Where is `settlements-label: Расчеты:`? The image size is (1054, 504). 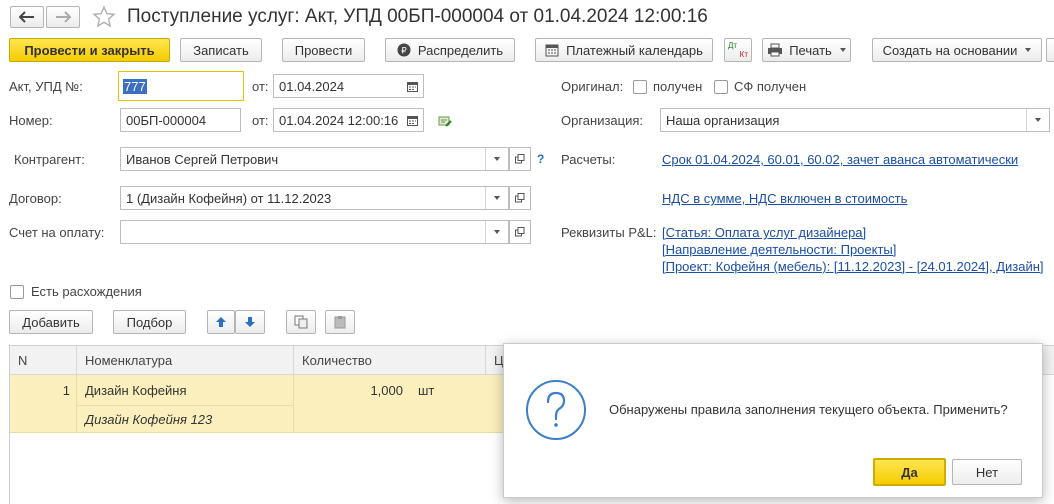
settlements-label: Расчеты: is located at coordinates (588, 159).